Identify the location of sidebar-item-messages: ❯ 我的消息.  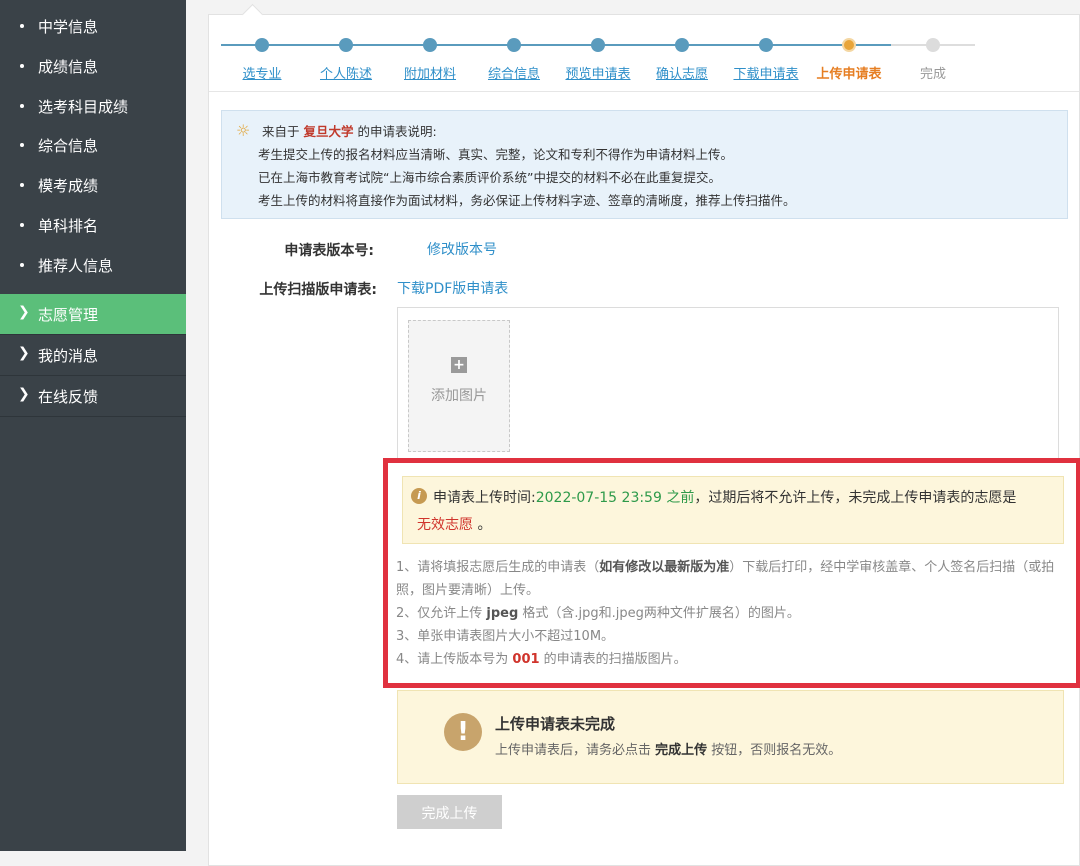
(93, 355).